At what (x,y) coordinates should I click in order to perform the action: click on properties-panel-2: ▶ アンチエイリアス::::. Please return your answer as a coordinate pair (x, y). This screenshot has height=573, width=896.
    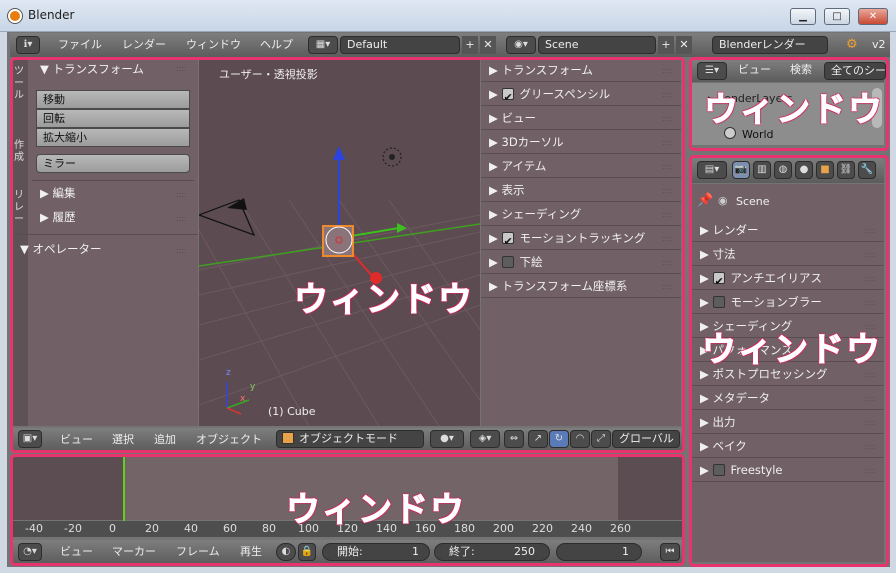
    Looking at the image, I should click on (788, 280).